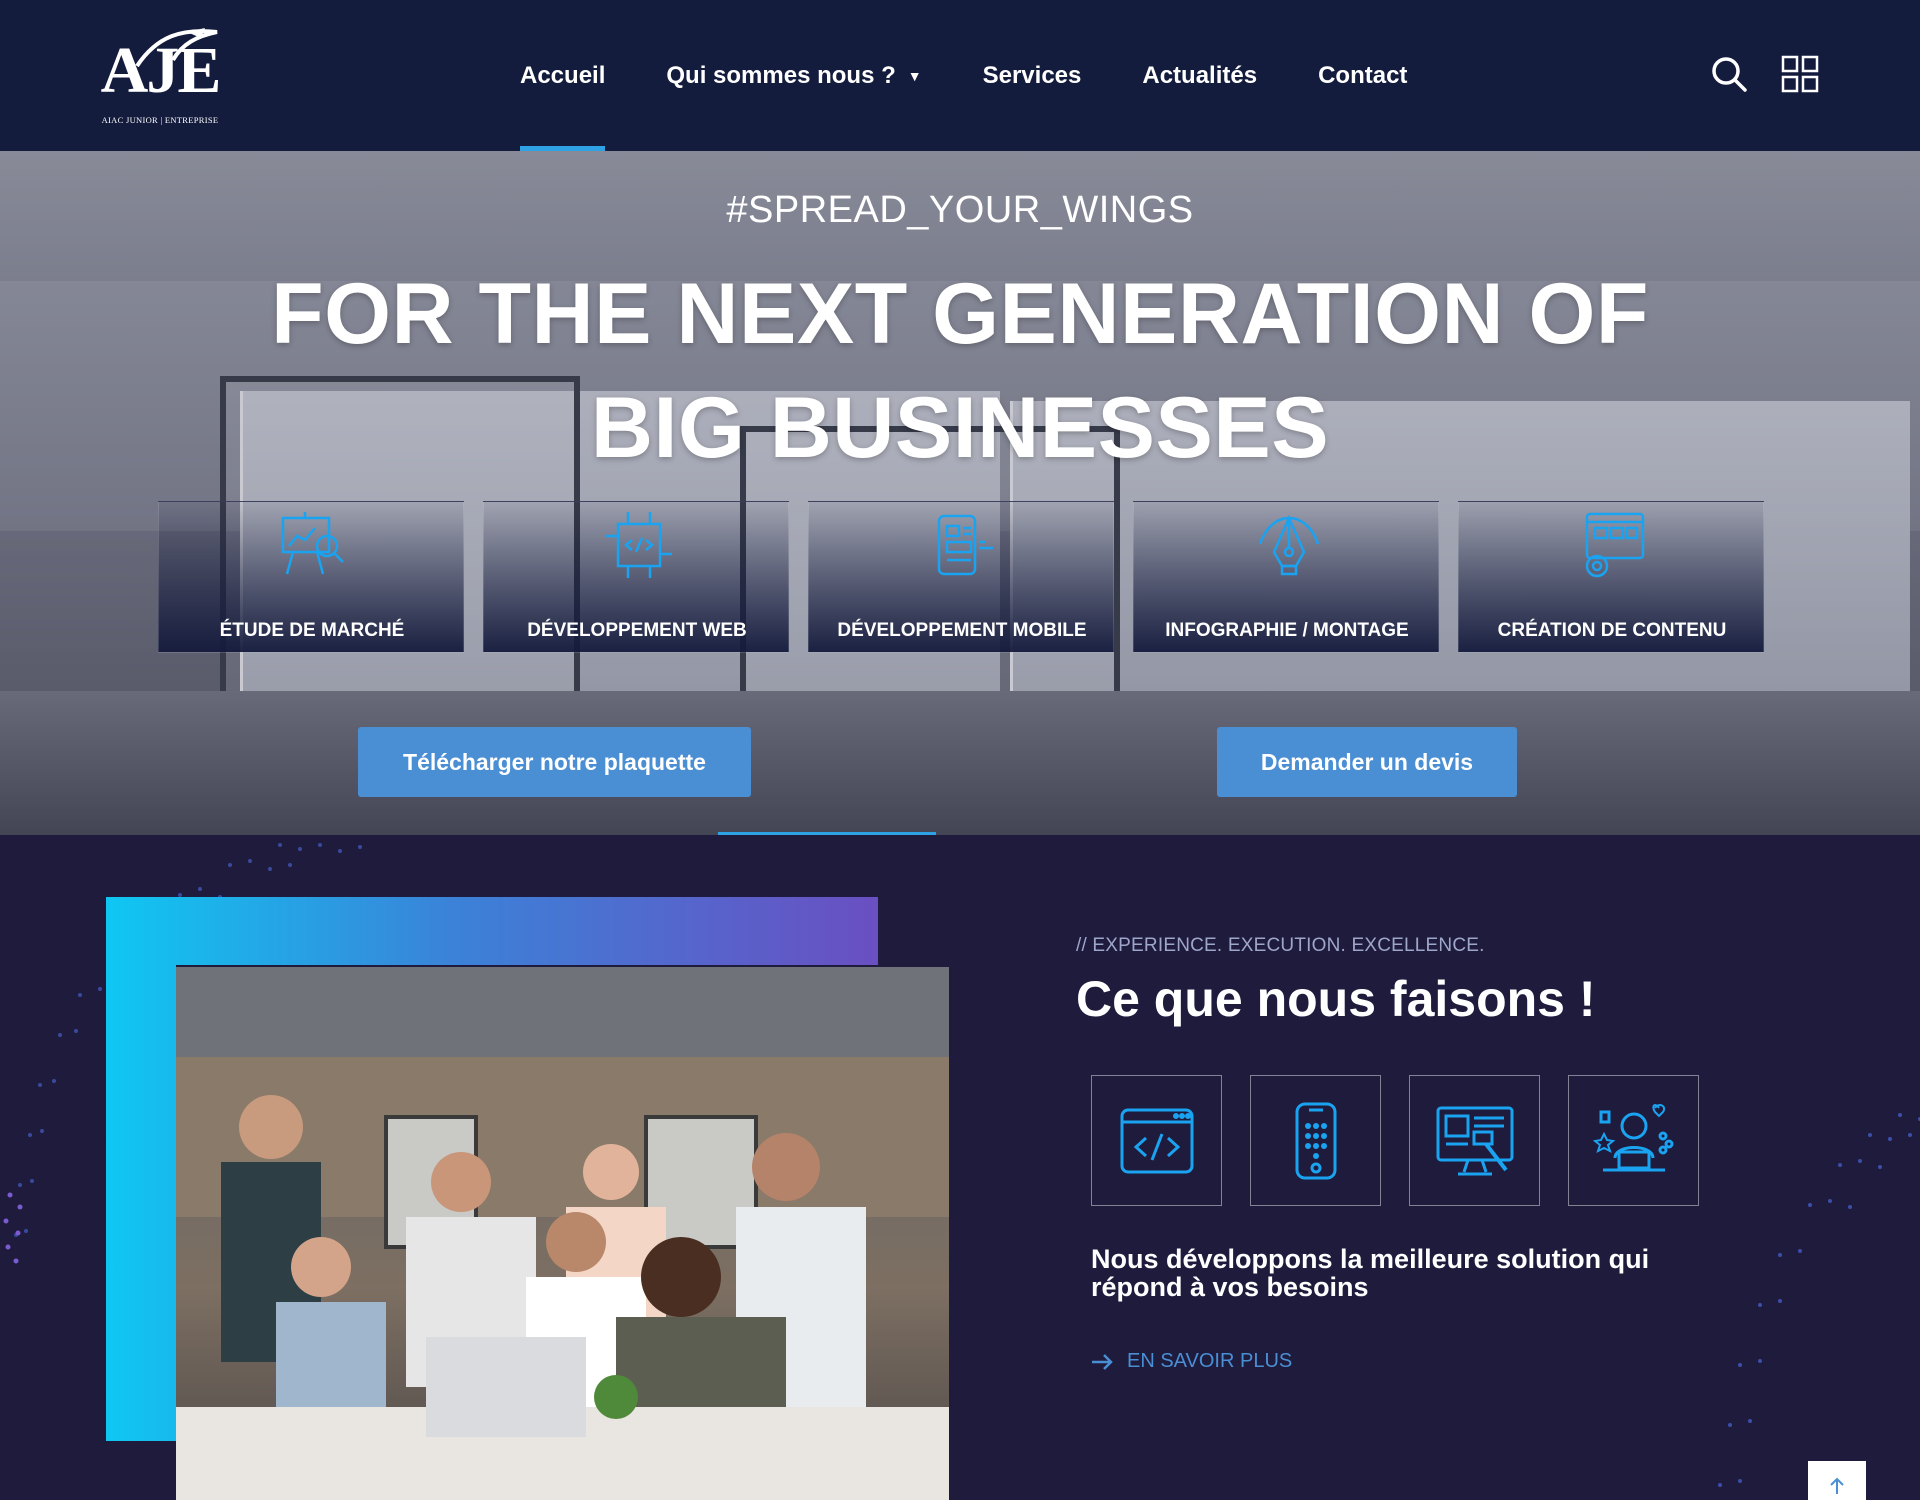 The image size is (1920, 1500). I want to click on market-study-icon, so click(312, 543).